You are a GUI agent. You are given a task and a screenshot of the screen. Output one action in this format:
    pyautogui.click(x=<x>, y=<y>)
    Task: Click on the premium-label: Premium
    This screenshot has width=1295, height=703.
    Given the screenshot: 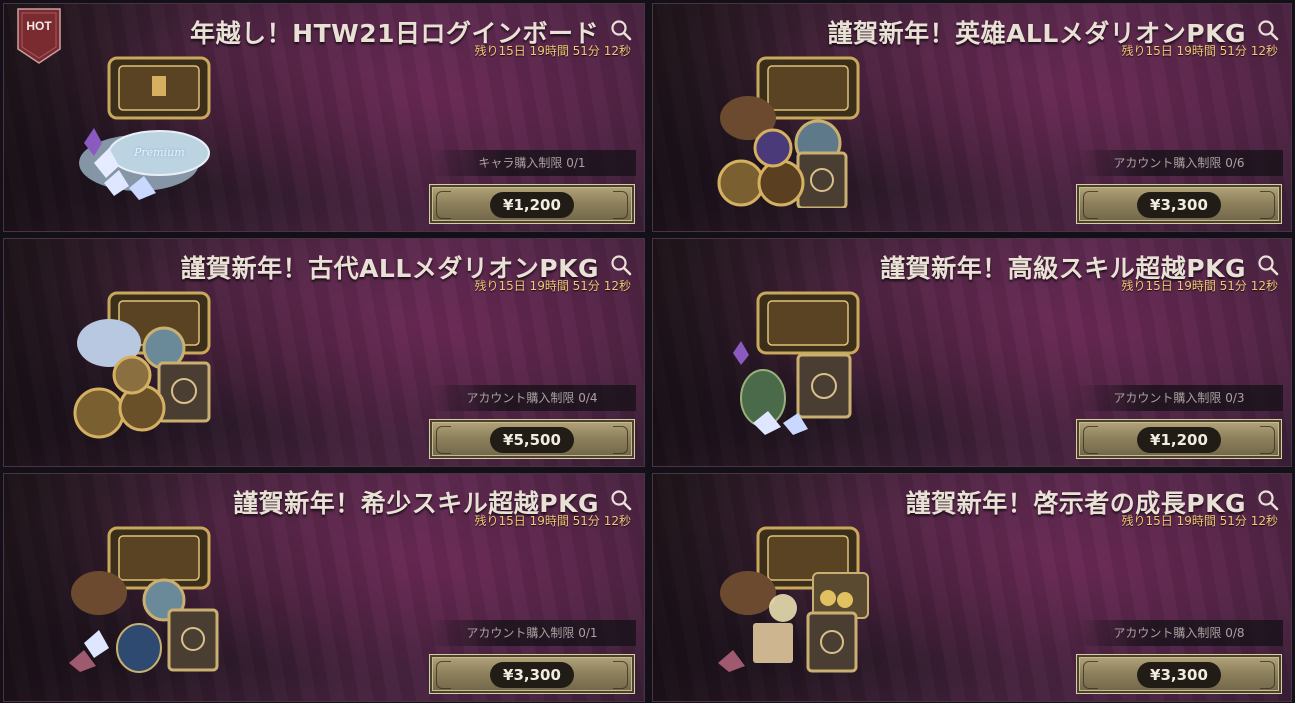 What is the action you would take?
    pyautogui.click(x=159, y=152)
    